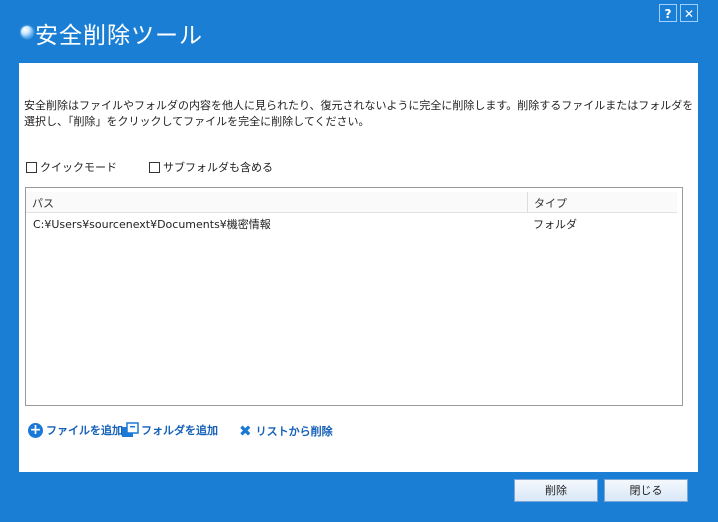 This screenshot has width=718, height=522. I want to click on remove-x-icon: ✖, so click(245, 431).